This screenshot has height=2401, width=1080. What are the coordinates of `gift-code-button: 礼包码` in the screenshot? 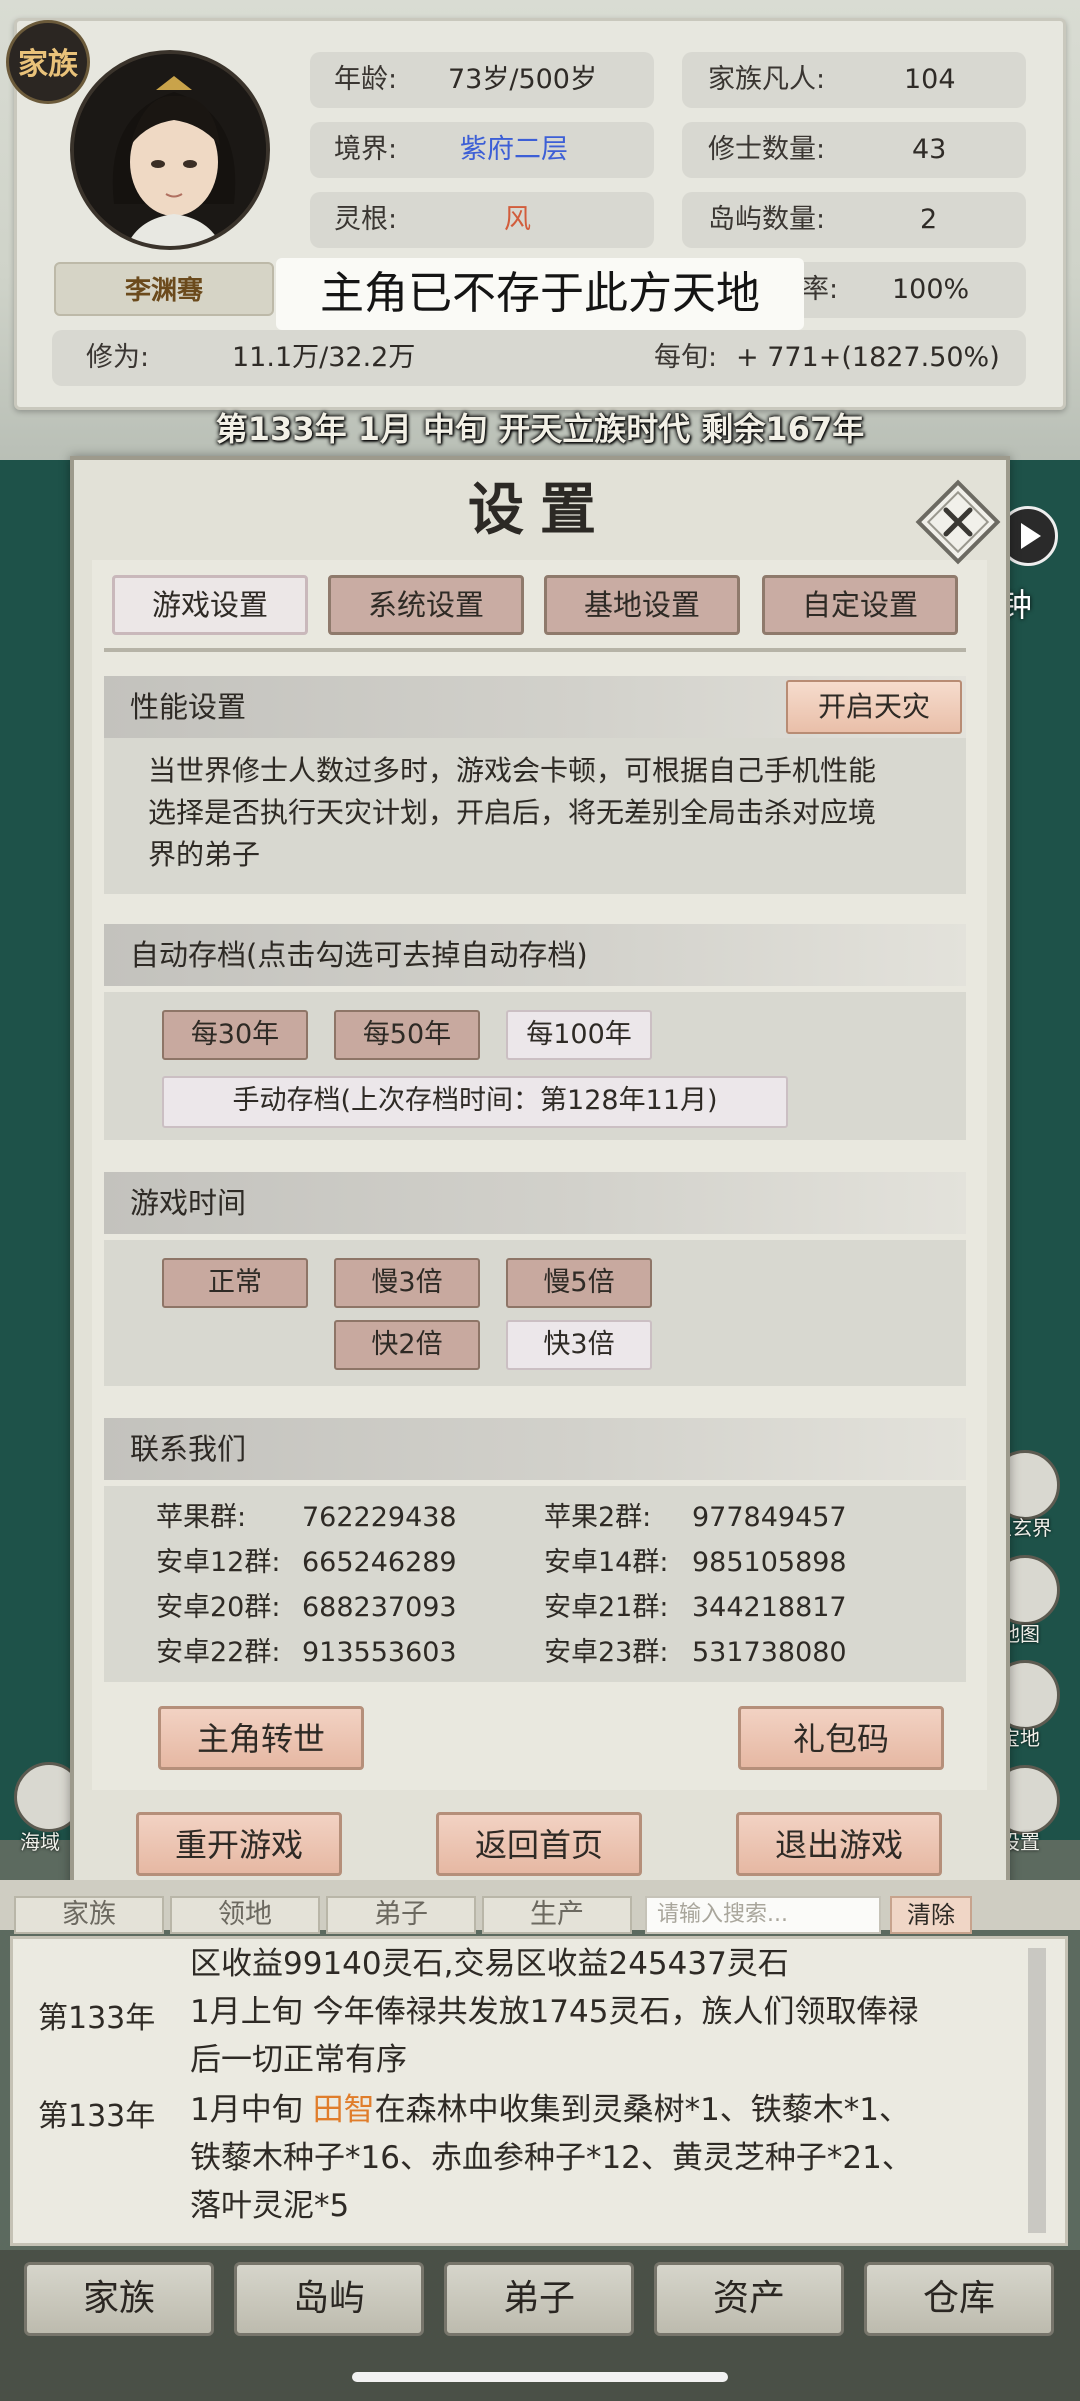 It's located at (841, 1738).